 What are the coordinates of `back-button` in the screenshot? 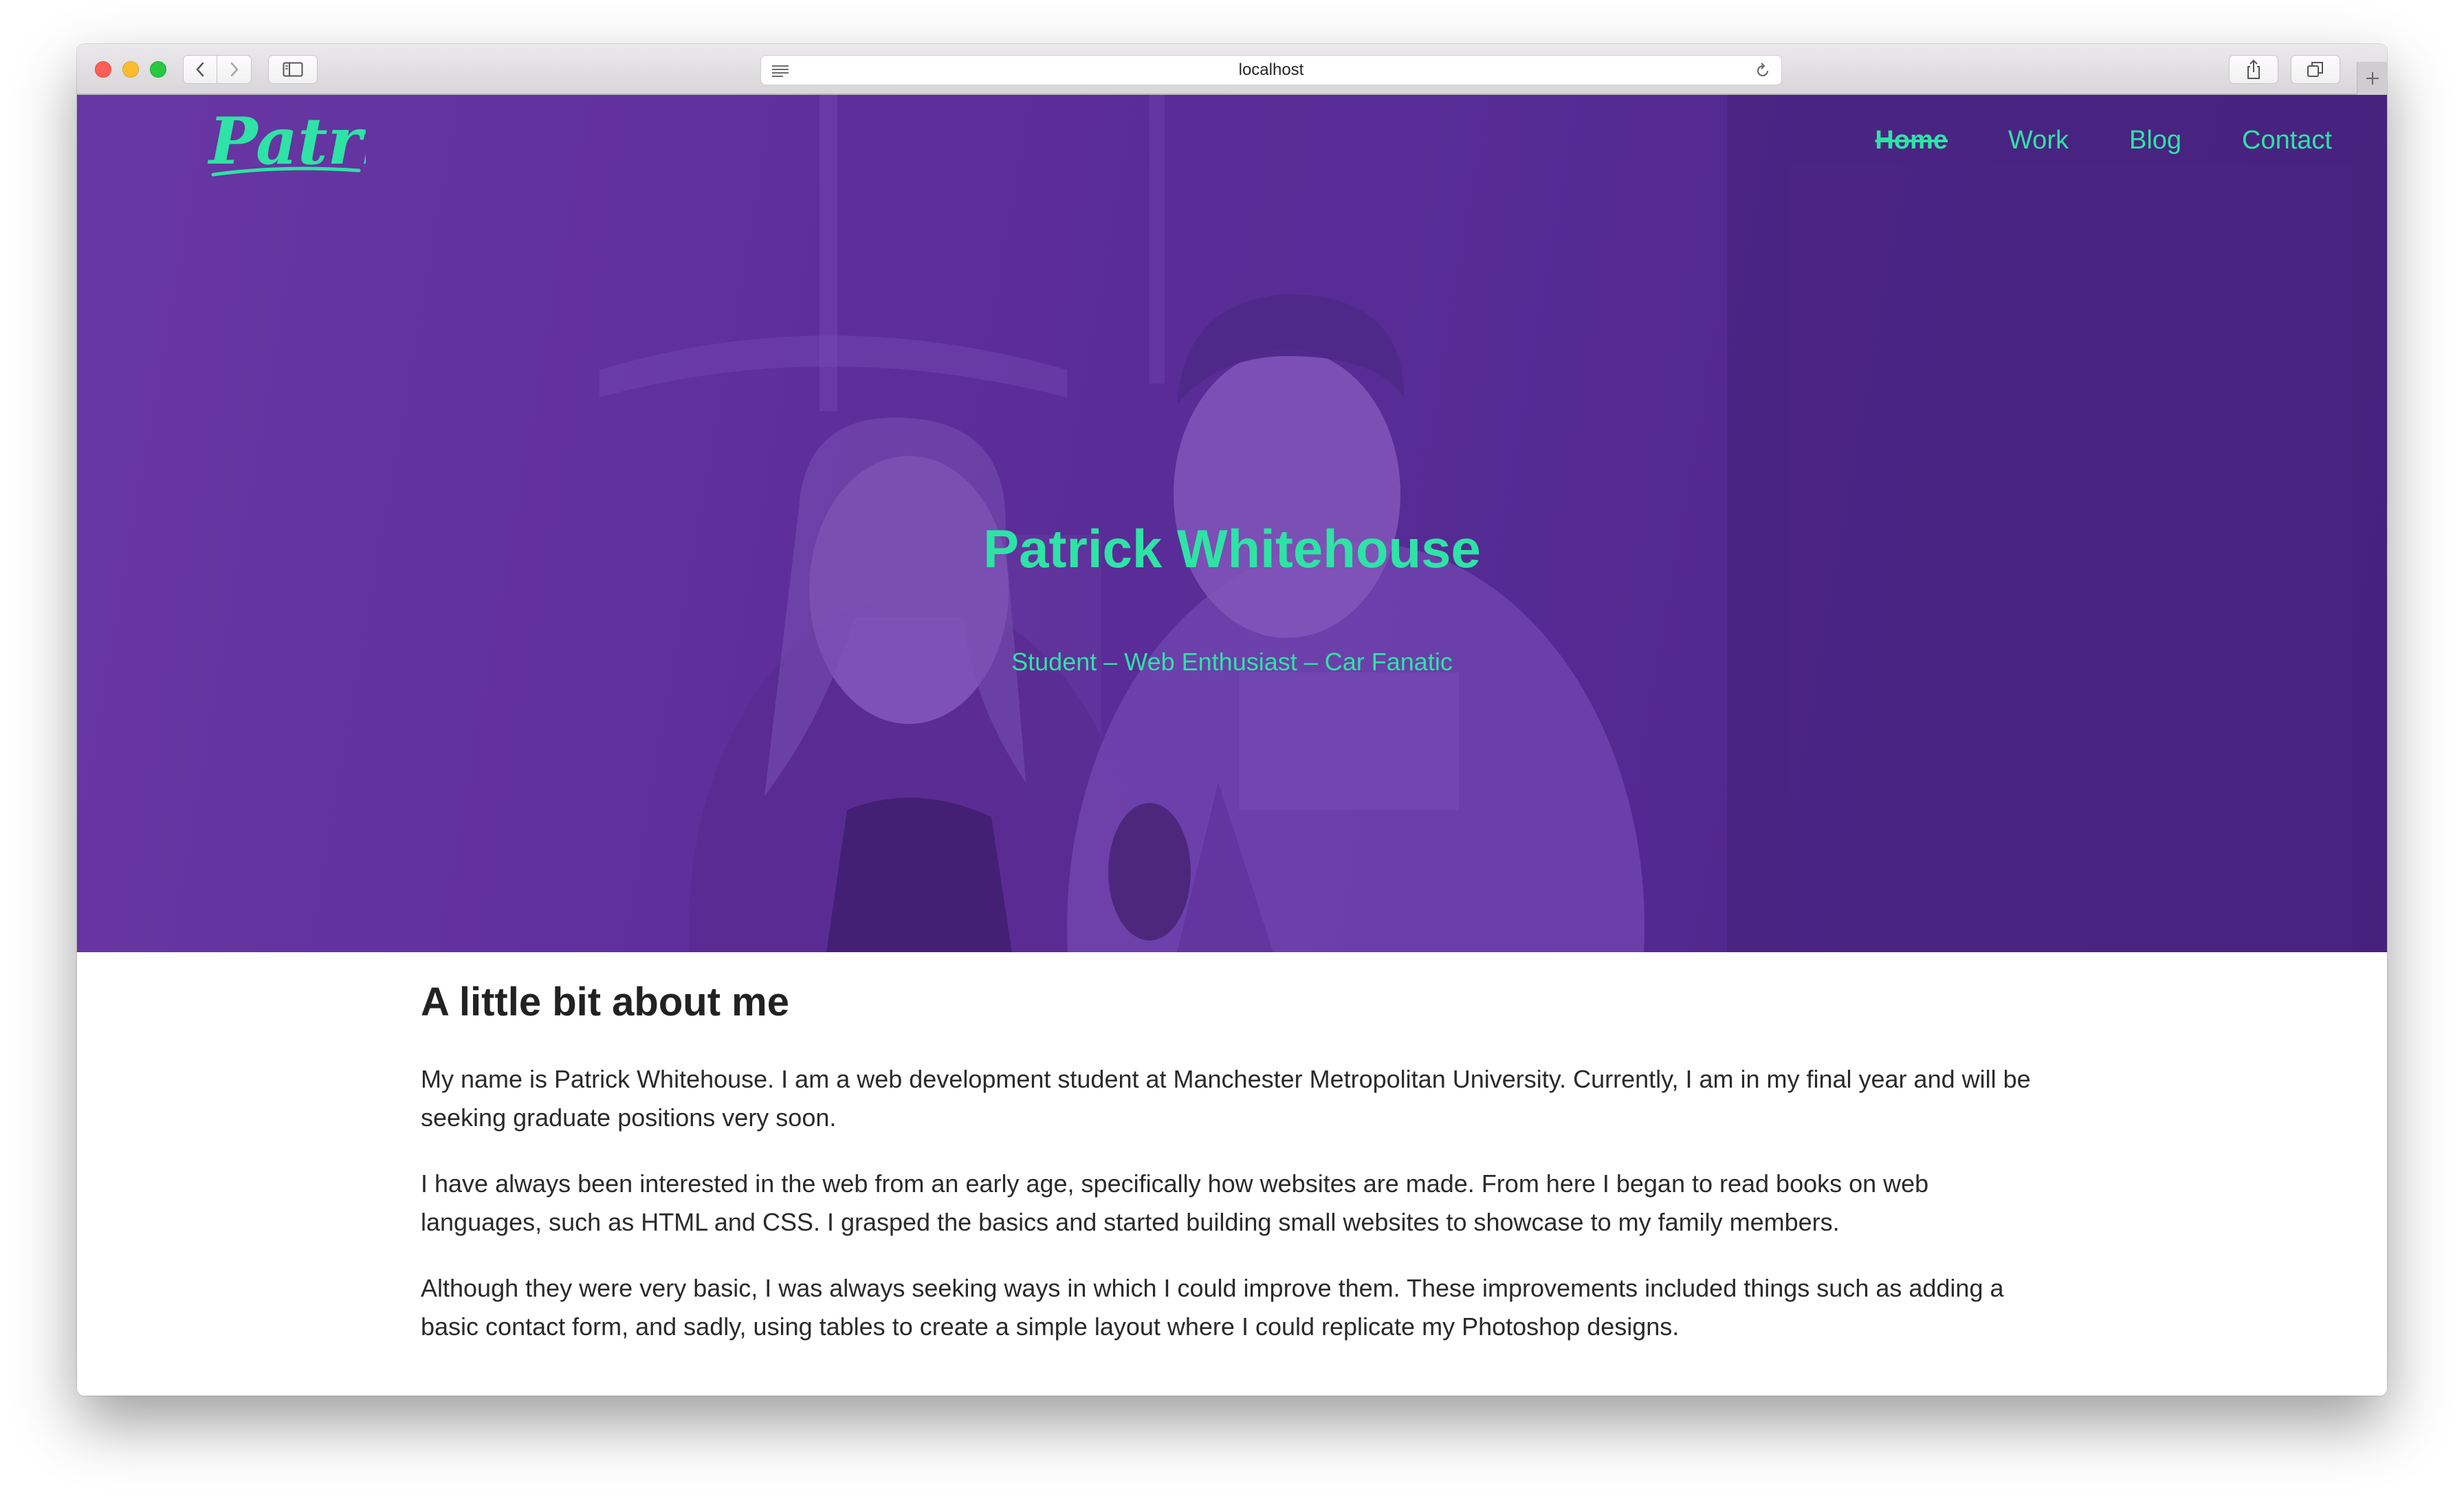 It's located at (200, 69).